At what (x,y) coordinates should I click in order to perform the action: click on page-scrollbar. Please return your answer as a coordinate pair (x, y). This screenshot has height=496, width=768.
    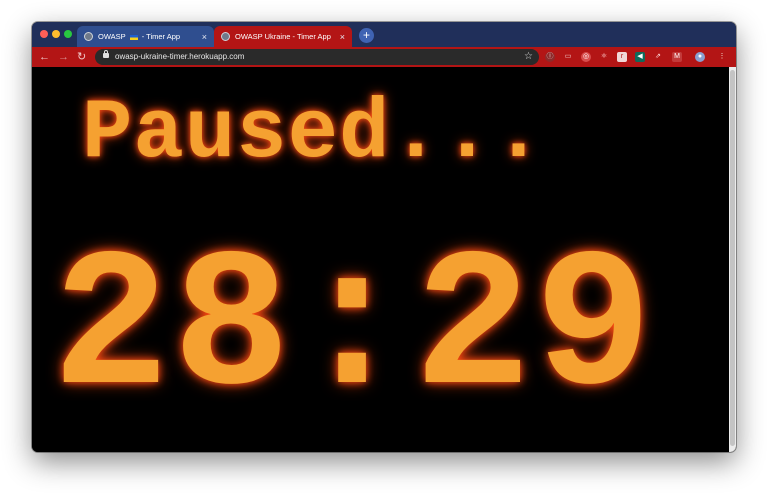
    Looking at the image, I should click on (732, 259).